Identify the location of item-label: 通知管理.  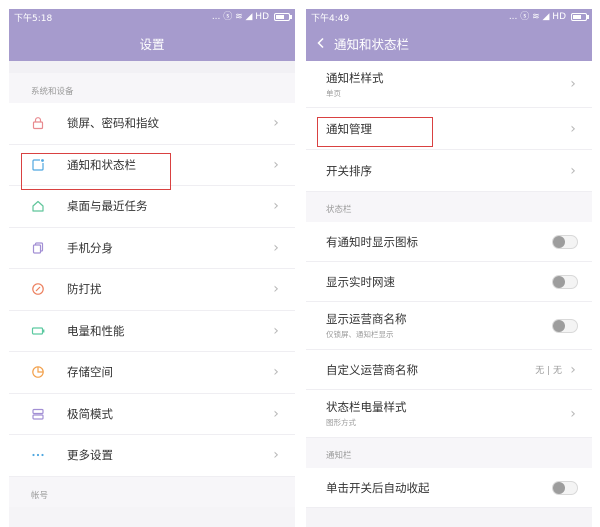
(349, 128).